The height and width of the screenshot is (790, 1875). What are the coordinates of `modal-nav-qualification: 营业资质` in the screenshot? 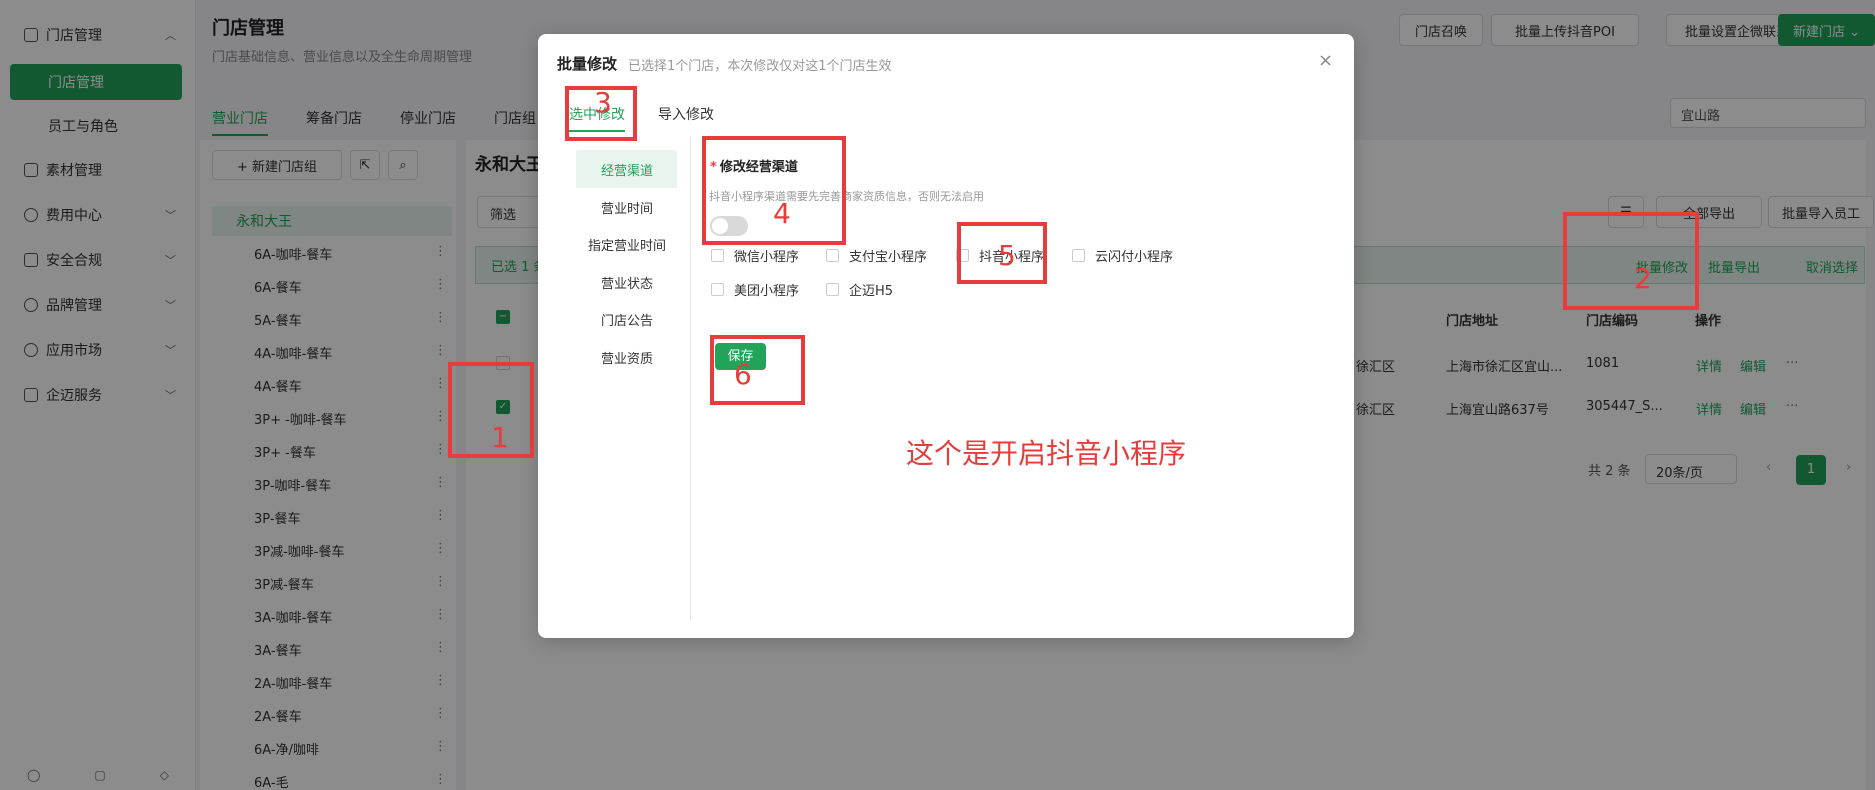 It's located at (627, 357).